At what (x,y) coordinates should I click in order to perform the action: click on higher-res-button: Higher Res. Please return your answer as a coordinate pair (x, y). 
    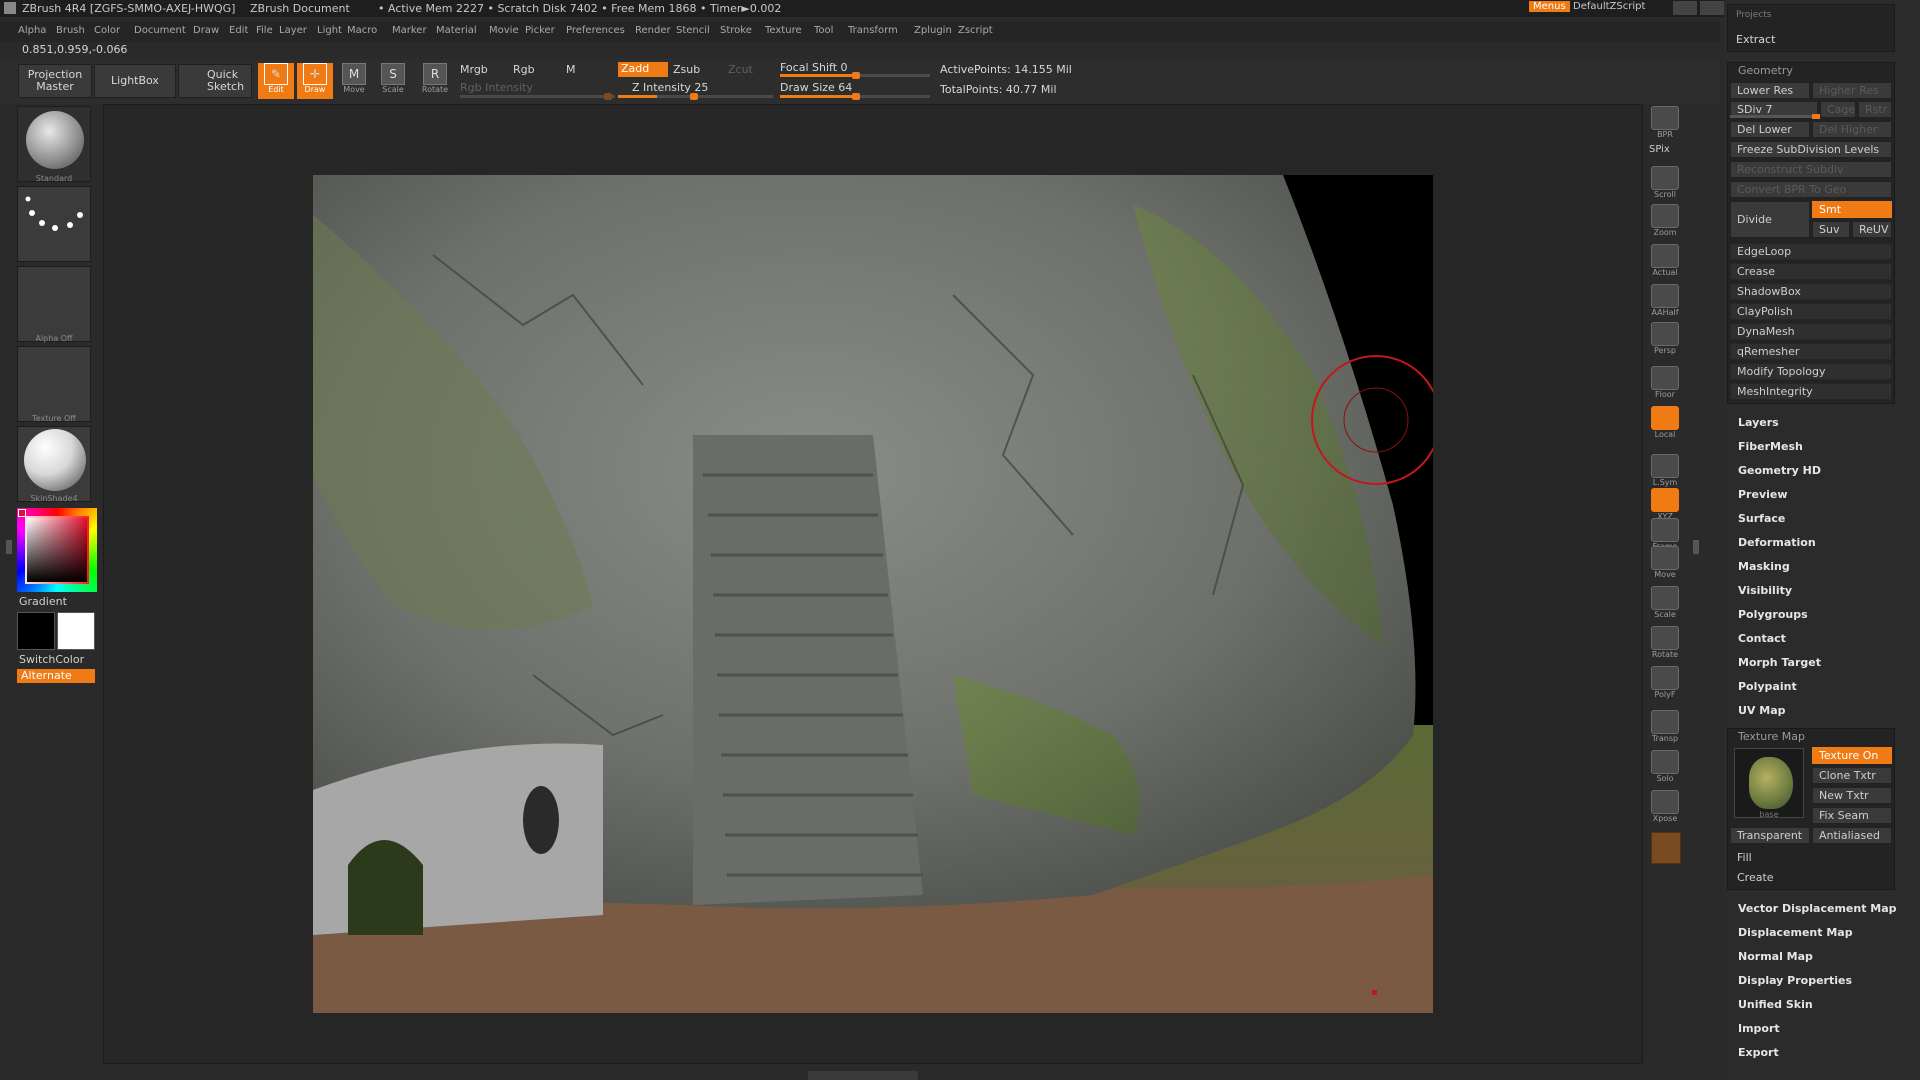
    Looking at the image, I should click on (1852, 90).